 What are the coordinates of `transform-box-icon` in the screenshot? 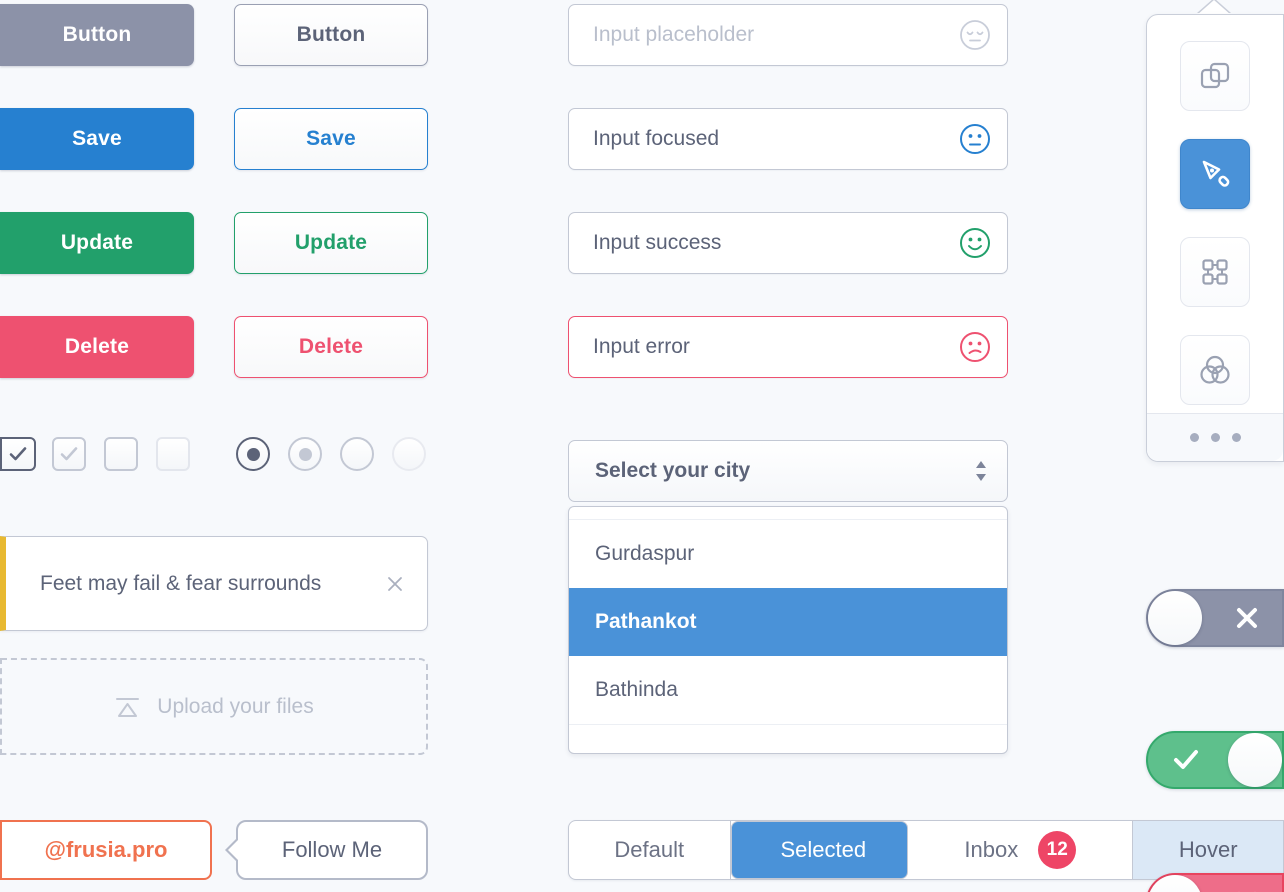 It's located at (1215, 272).